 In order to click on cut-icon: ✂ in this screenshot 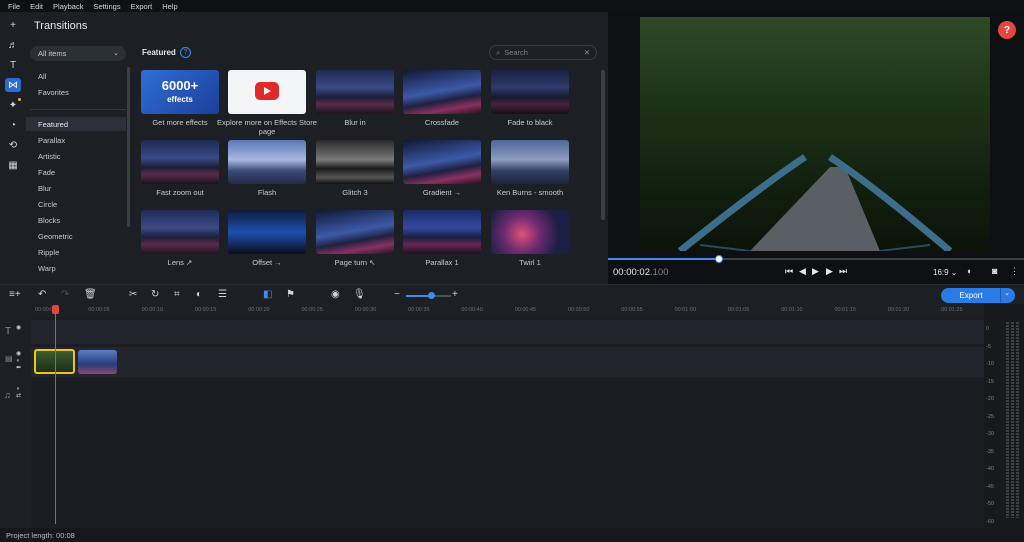, I will do `click(133, 294)`.